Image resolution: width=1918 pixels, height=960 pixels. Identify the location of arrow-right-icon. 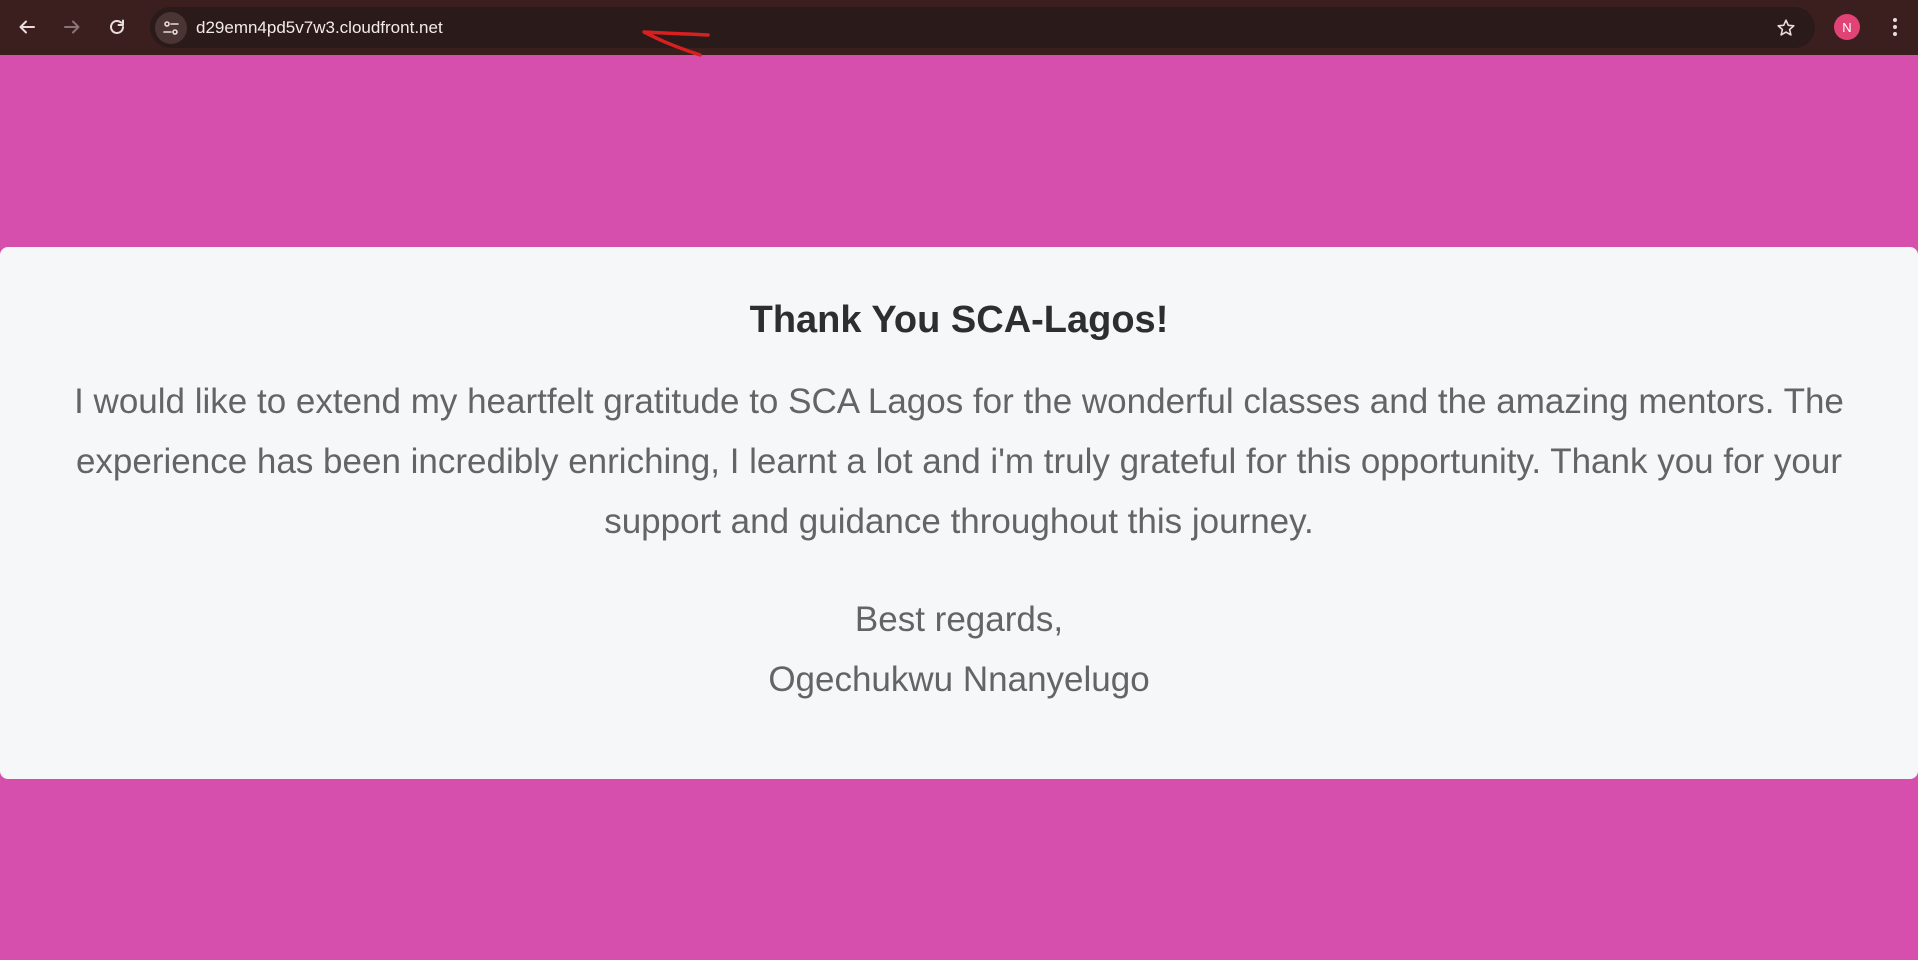
(72, 27).